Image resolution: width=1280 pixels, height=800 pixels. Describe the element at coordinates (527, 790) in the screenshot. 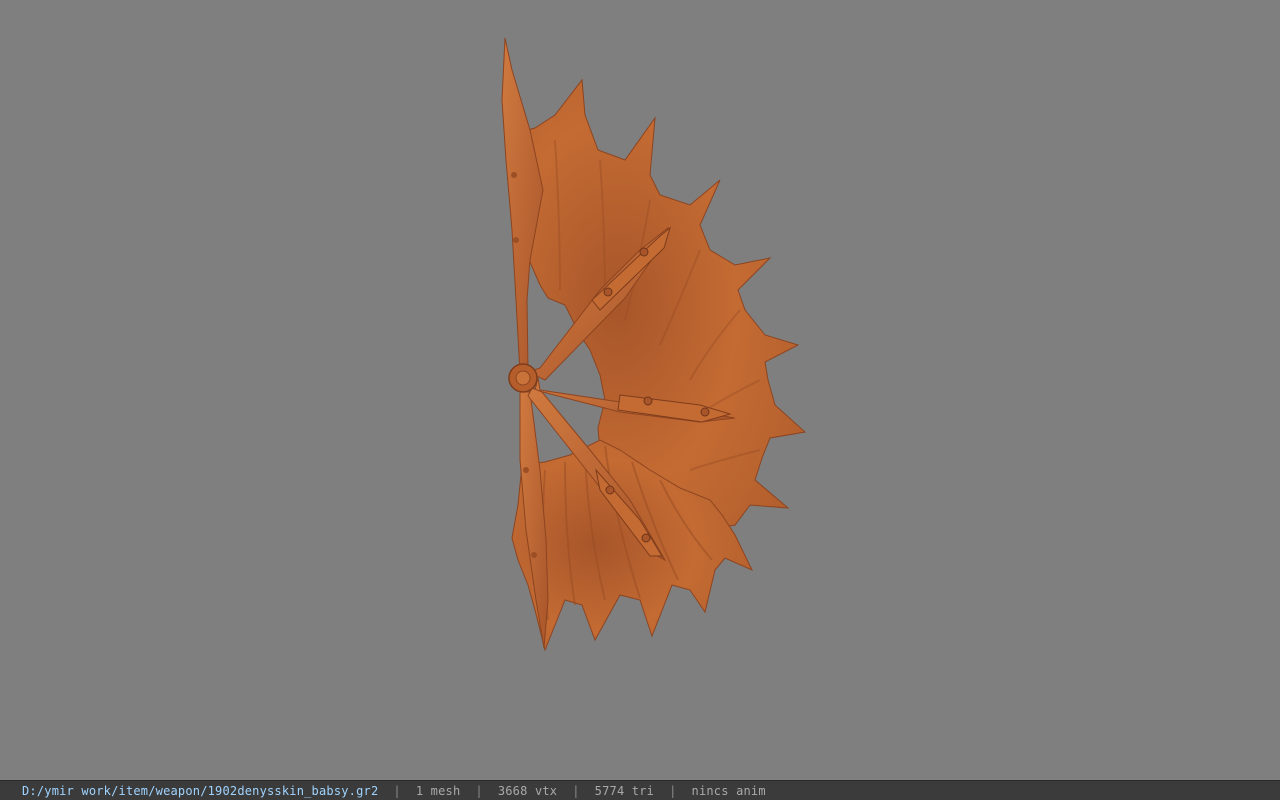

I see `vertex-count-label: 3668 vtx` at that location.